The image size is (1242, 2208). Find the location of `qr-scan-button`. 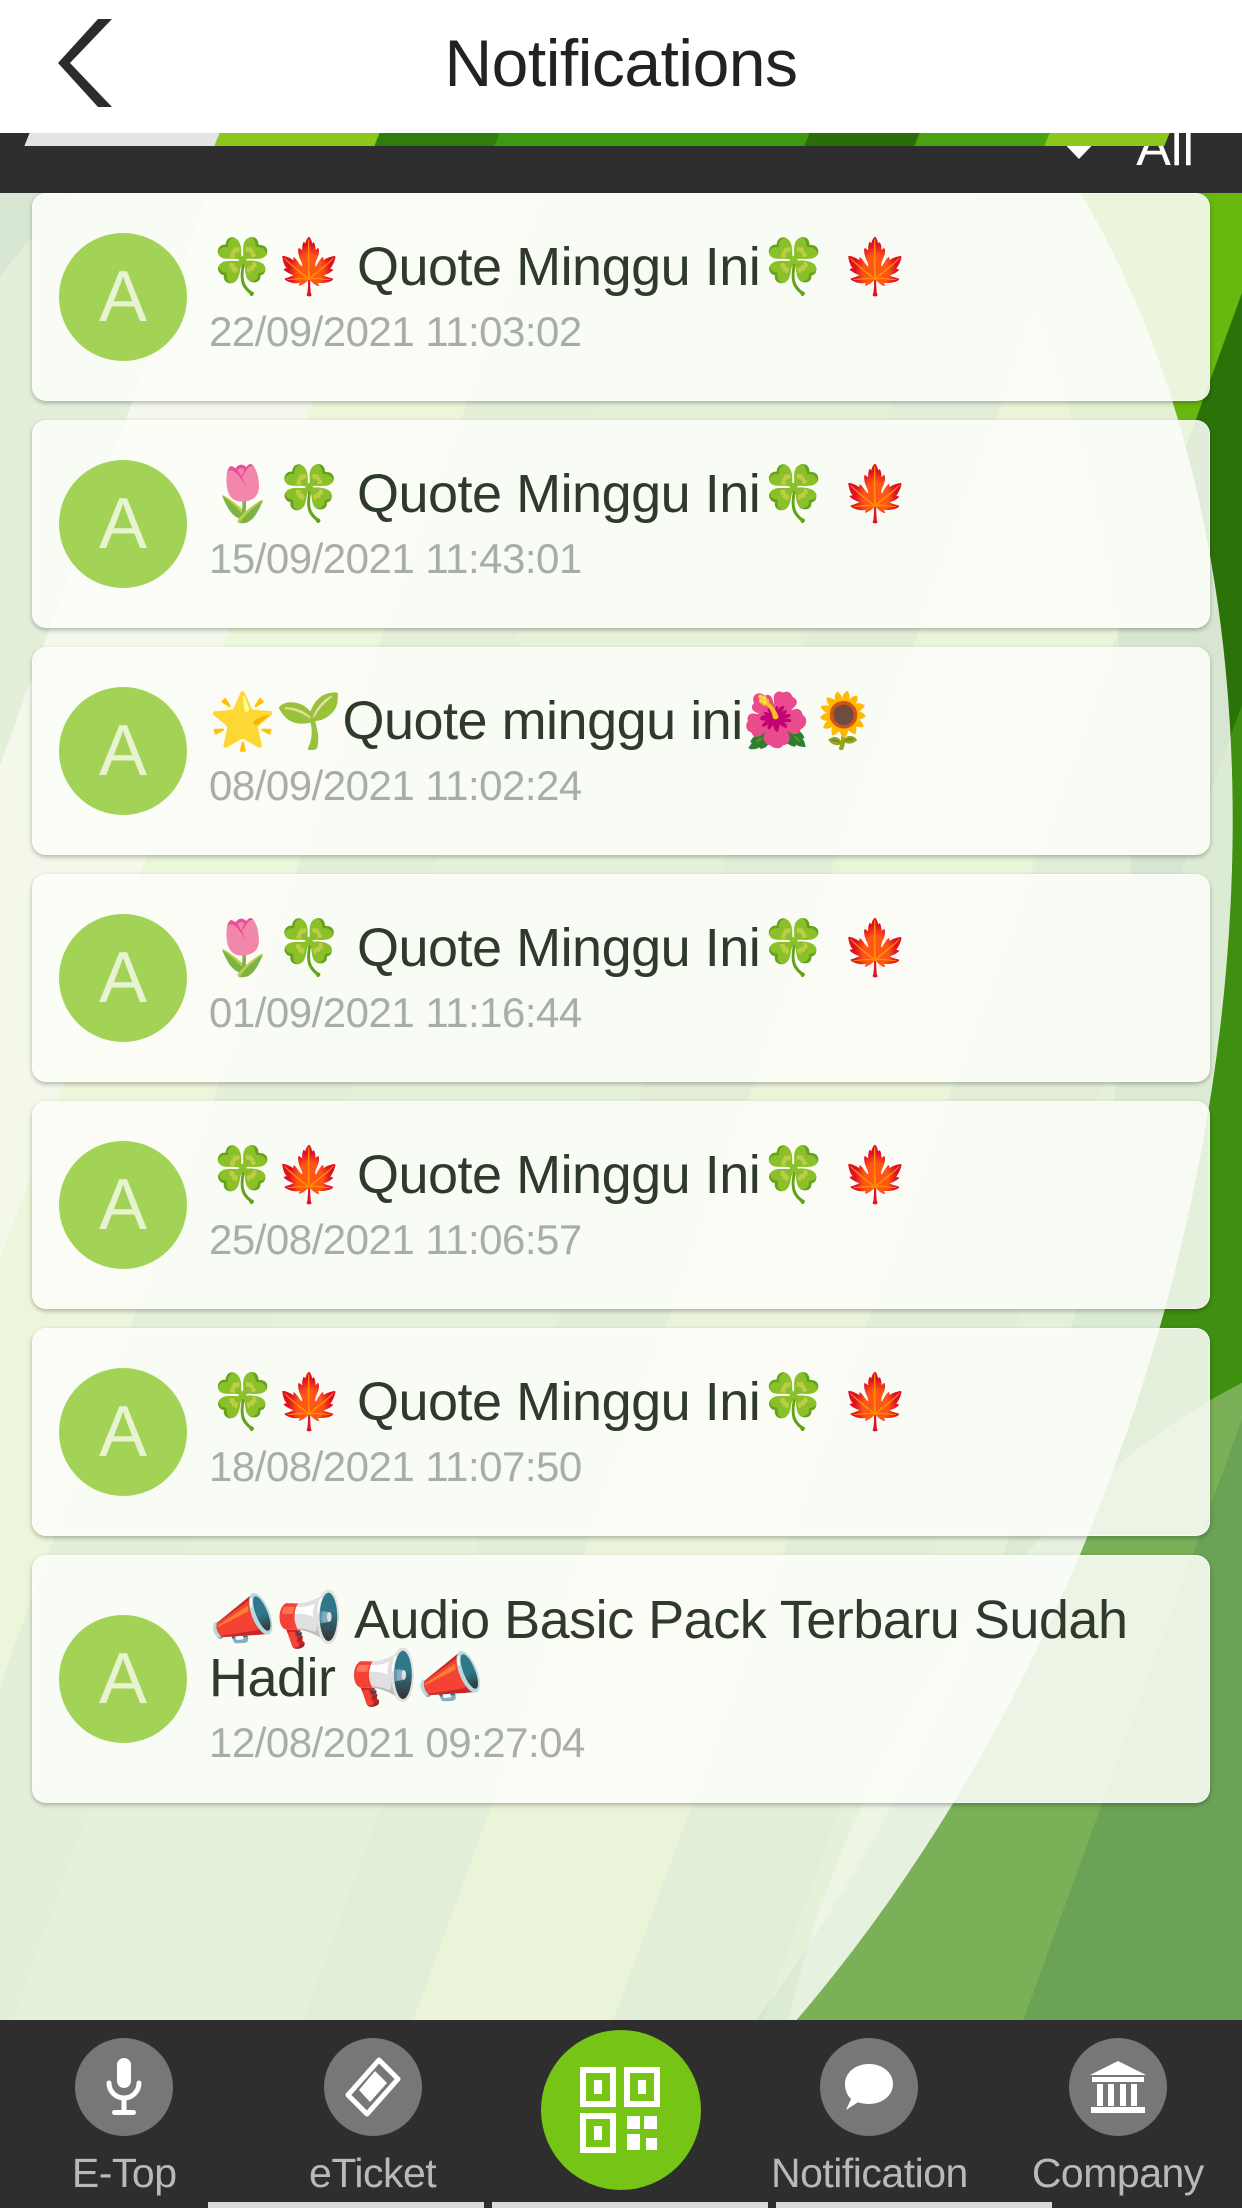

qr-scan-button is located at coordinates (621, 2110).